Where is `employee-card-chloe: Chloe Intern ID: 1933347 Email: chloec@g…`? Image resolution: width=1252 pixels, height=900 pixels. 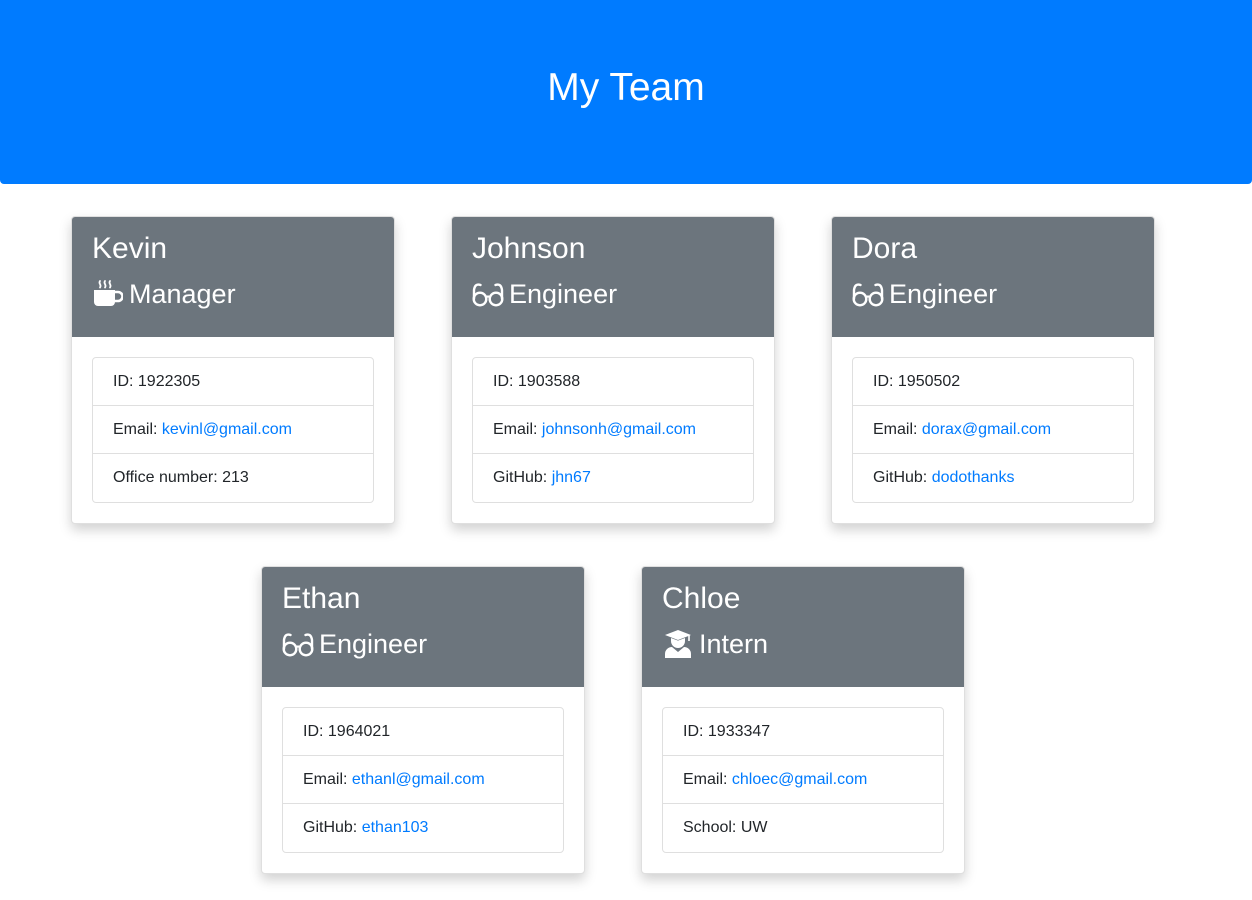 employee-card-chloe: Chloe Intern ID: 1933347 Email: chloec@g… is located at coordinates (803, 720).